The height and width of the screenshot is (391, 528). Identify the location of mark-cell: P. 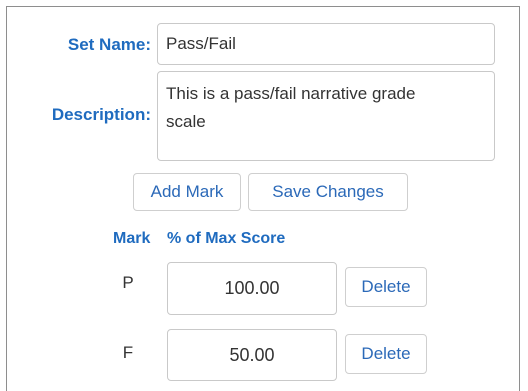
(128, 282).